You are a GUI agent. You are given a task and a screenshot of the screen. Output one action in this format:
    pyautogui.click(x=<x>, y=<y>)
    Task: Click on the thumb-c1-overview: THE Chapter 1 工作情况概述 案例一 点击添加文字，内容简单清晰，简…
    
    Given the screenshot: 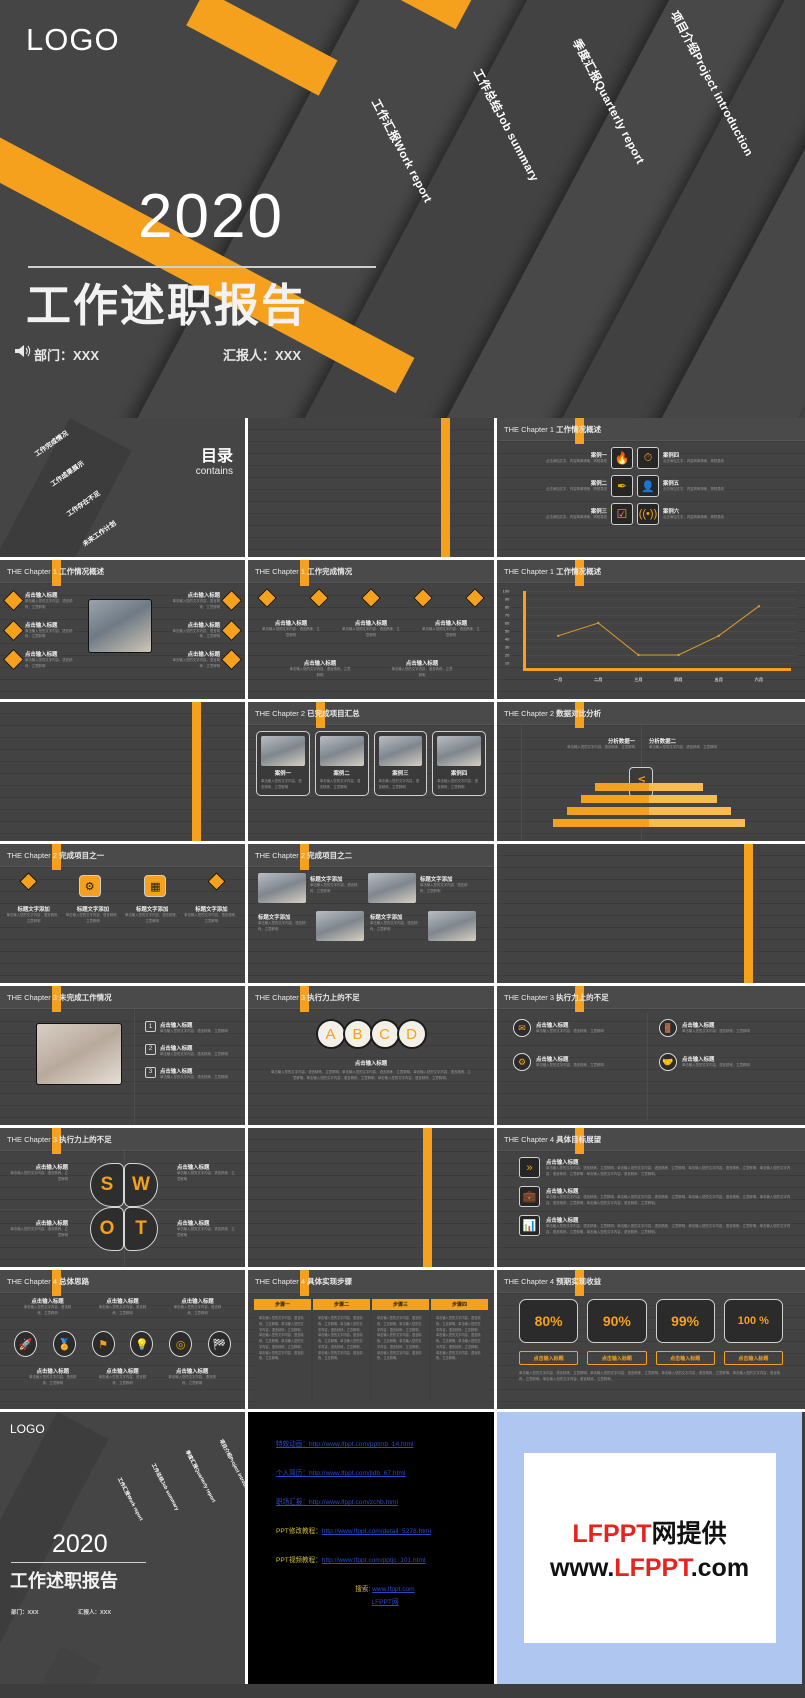 What is the action you would take?
    pyautogui.click(x=651, y=489)
    